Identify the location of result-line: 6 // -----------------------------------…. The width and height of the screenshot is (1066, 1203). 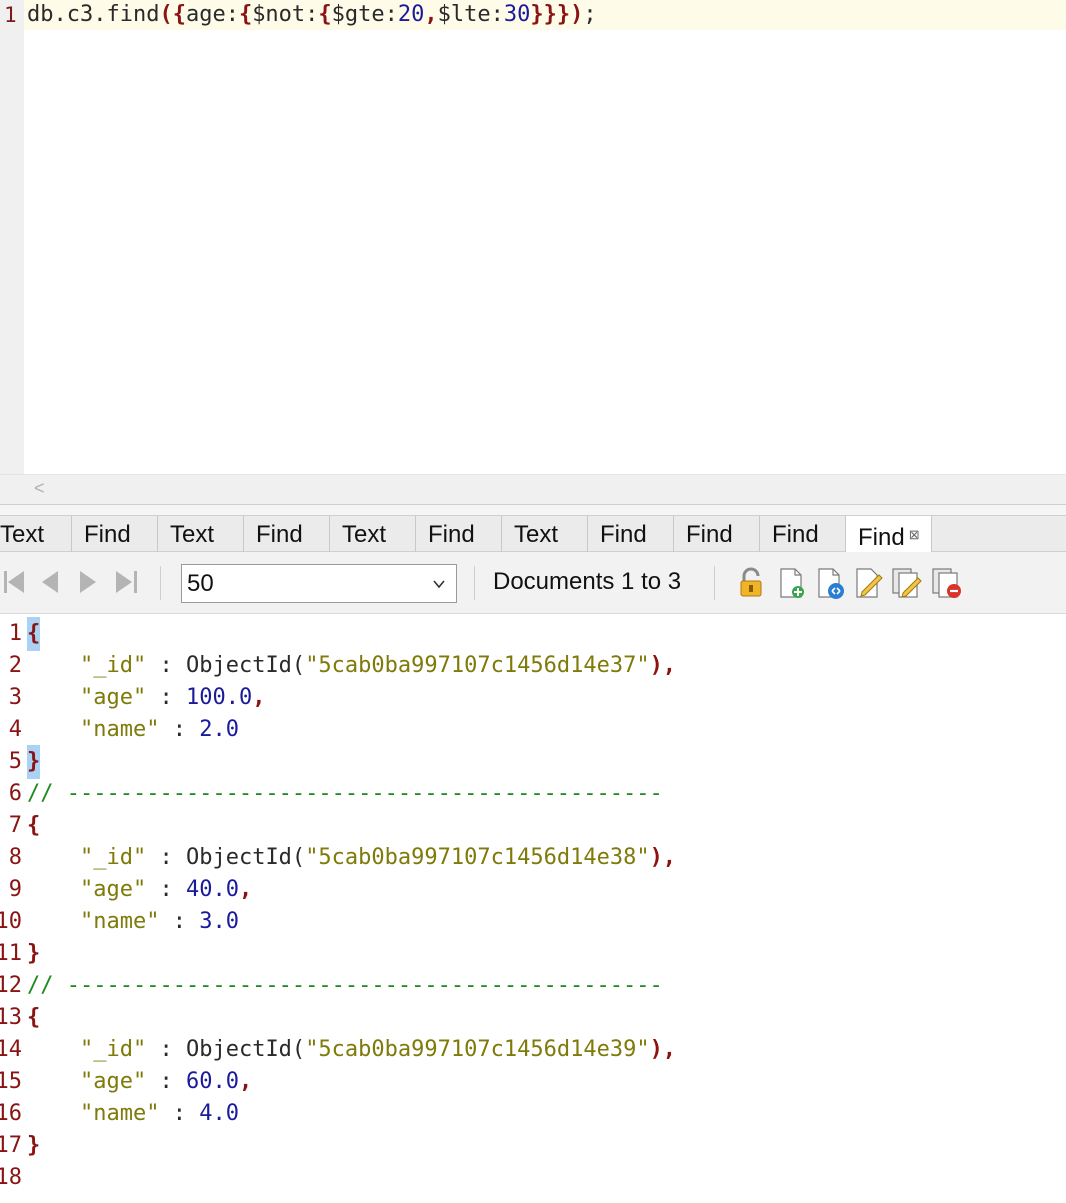
(533, 793).